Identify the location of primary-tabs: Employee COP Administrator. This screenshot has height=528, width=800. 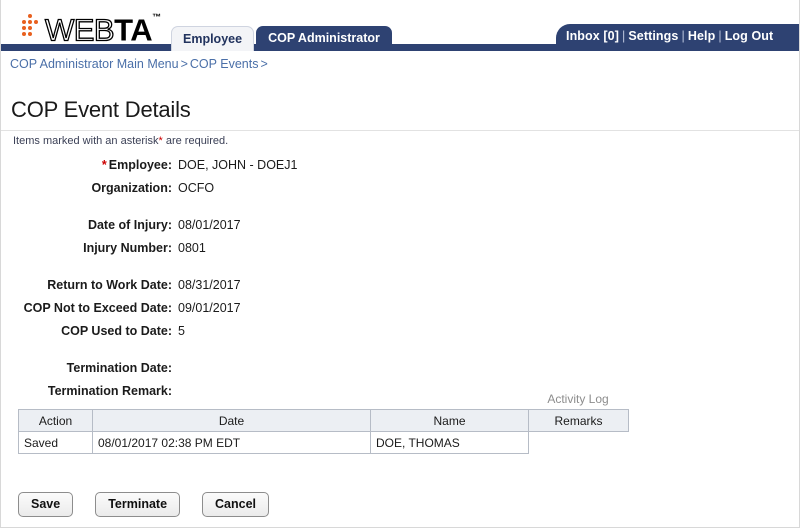
(281, 38).